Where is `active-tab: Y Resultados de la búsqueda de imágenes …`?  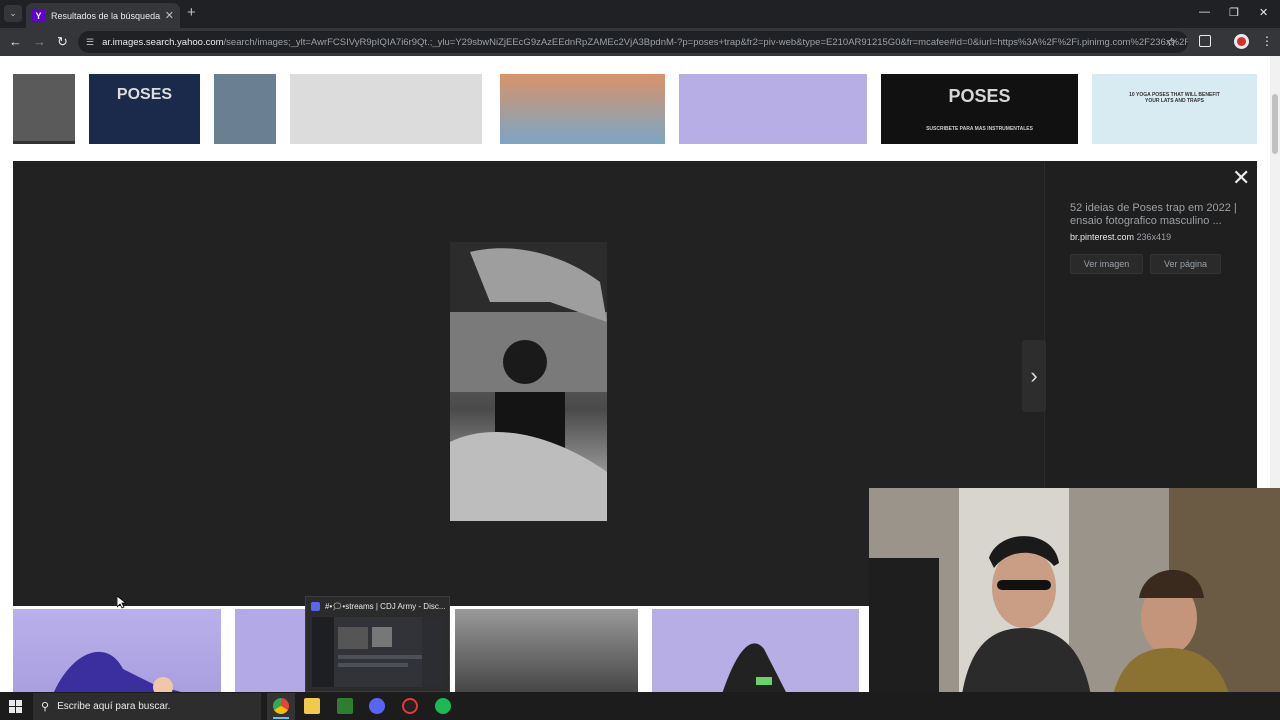 active-tab: Y Resultados de la búsqueda de imágenes … is located at coordinates (103, 15).